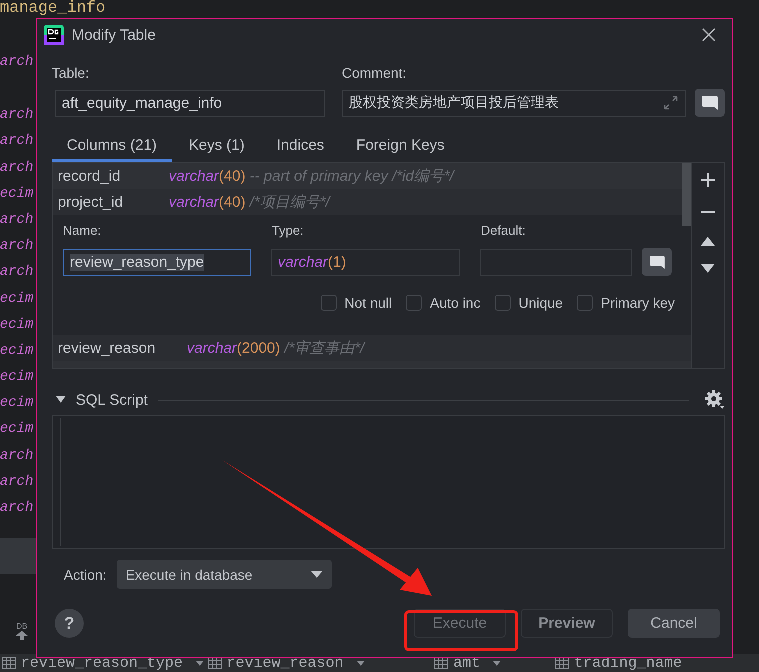  What do you see at coordinates (626, 303) in the screenshot?
I see `option-checkbox: Primary key` at bounding box center [626, 303].